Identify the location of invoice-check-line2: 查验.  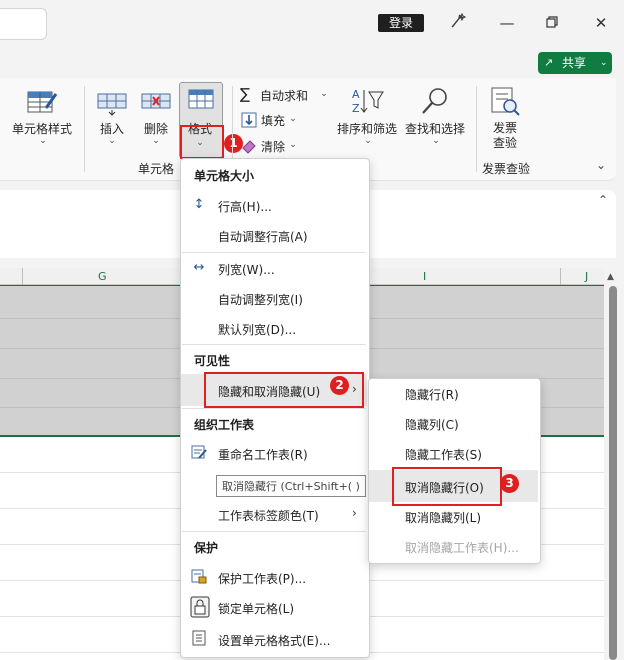
(505, 142).